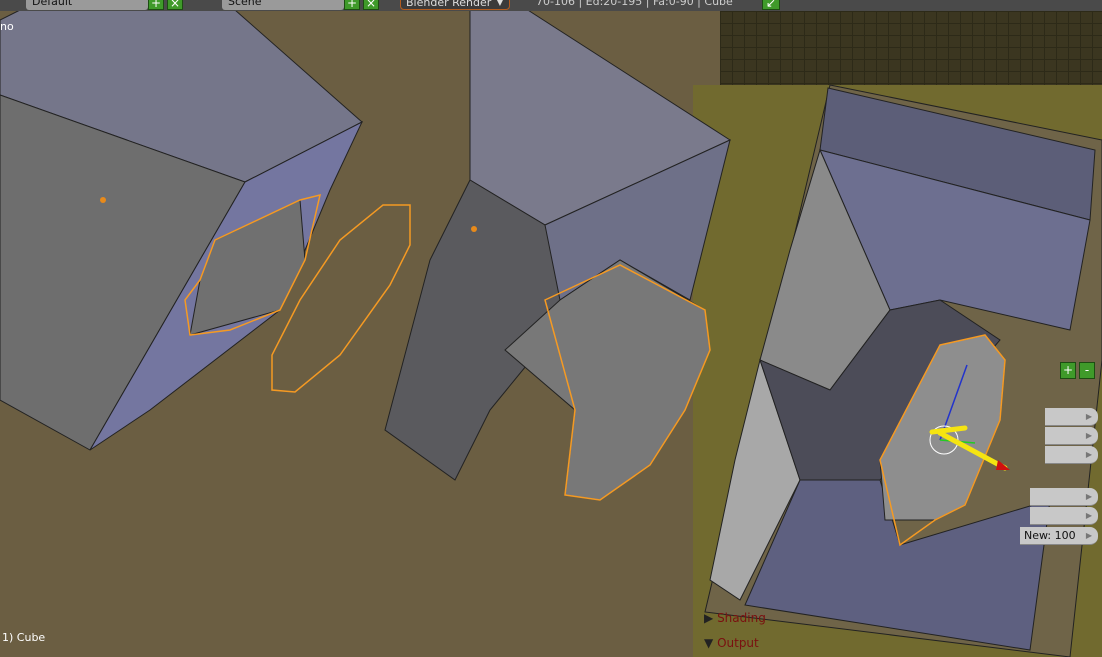  Describe the element at coordinates (449, 4) in the screenshot. I see `render-engine-label: Blender Render` at that location.